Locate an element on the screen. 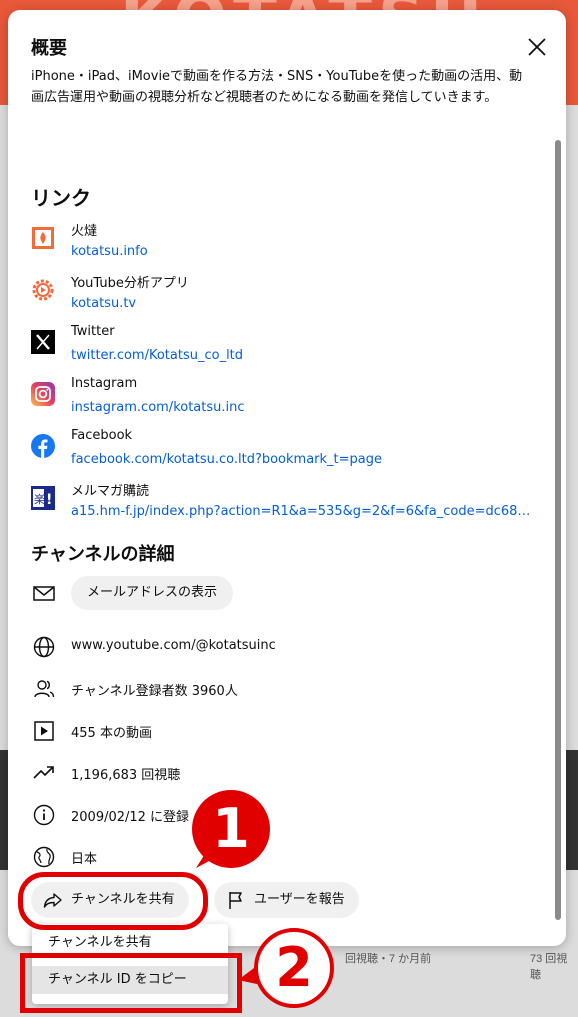 This screenshot has width=578, height=1017. view-count: 1,196,683 回視聴 is located at coordinates (126, 775).